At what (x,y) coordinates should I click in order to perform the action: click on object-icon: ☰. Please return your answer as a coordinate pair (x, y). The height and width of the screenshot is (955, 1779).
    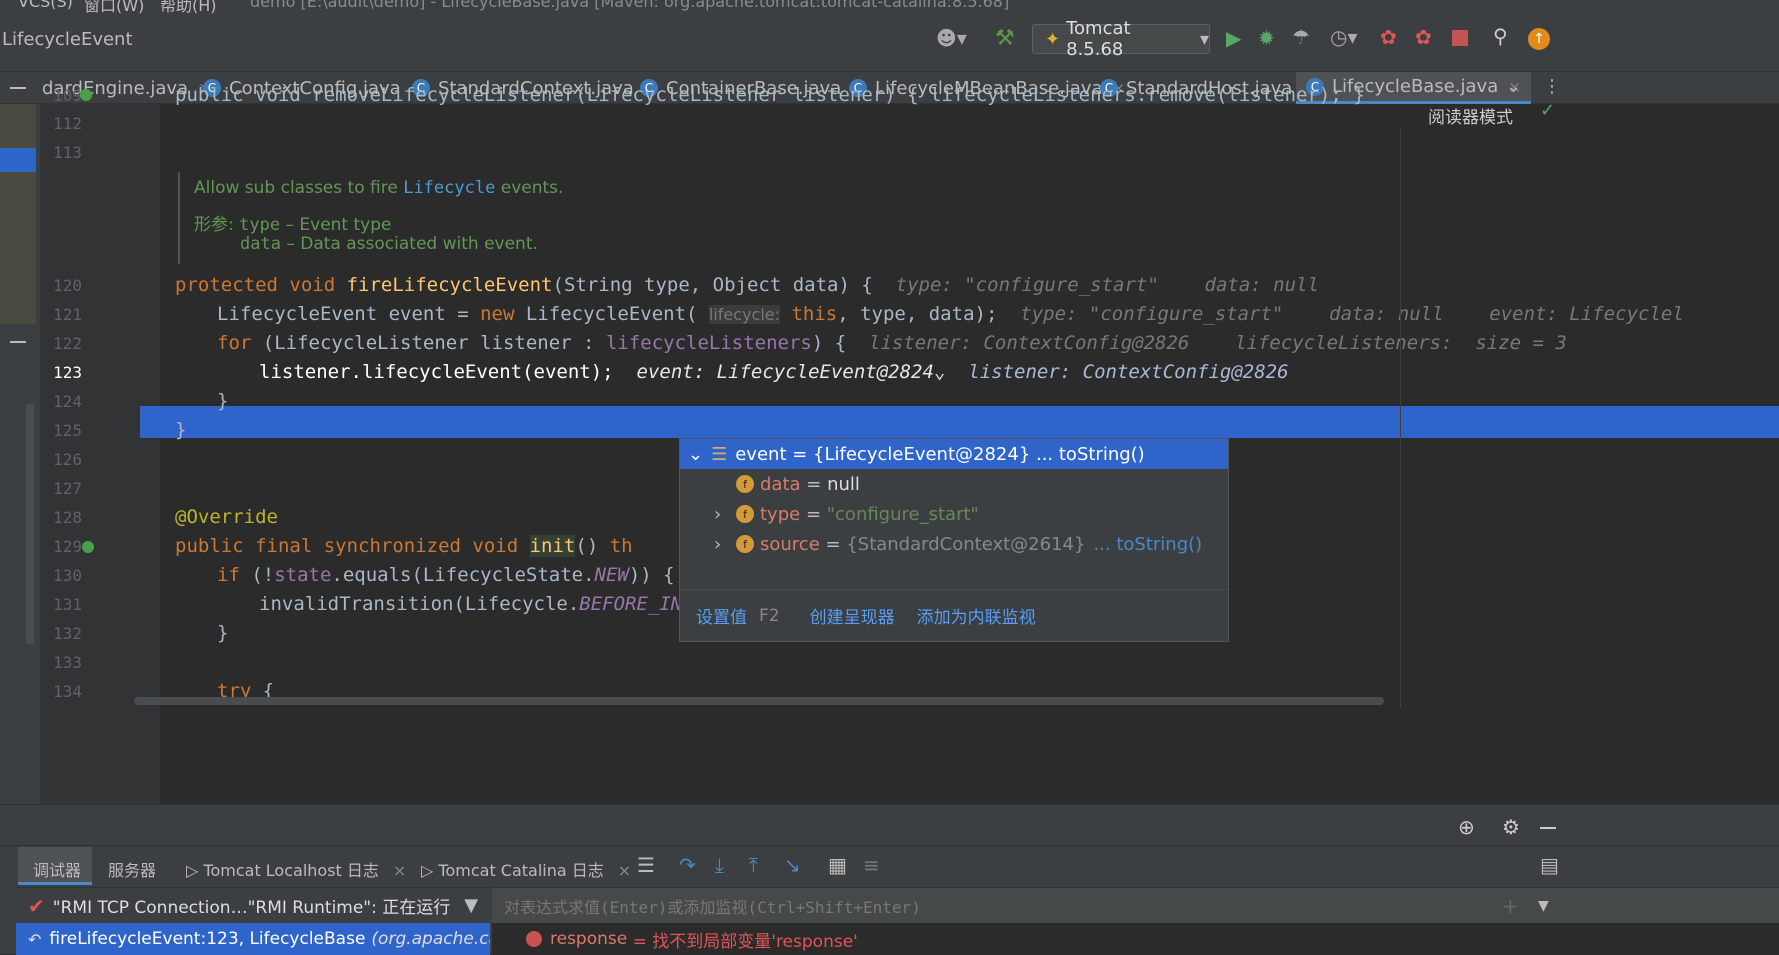
    Looking at the image, I should click on (719, 454).